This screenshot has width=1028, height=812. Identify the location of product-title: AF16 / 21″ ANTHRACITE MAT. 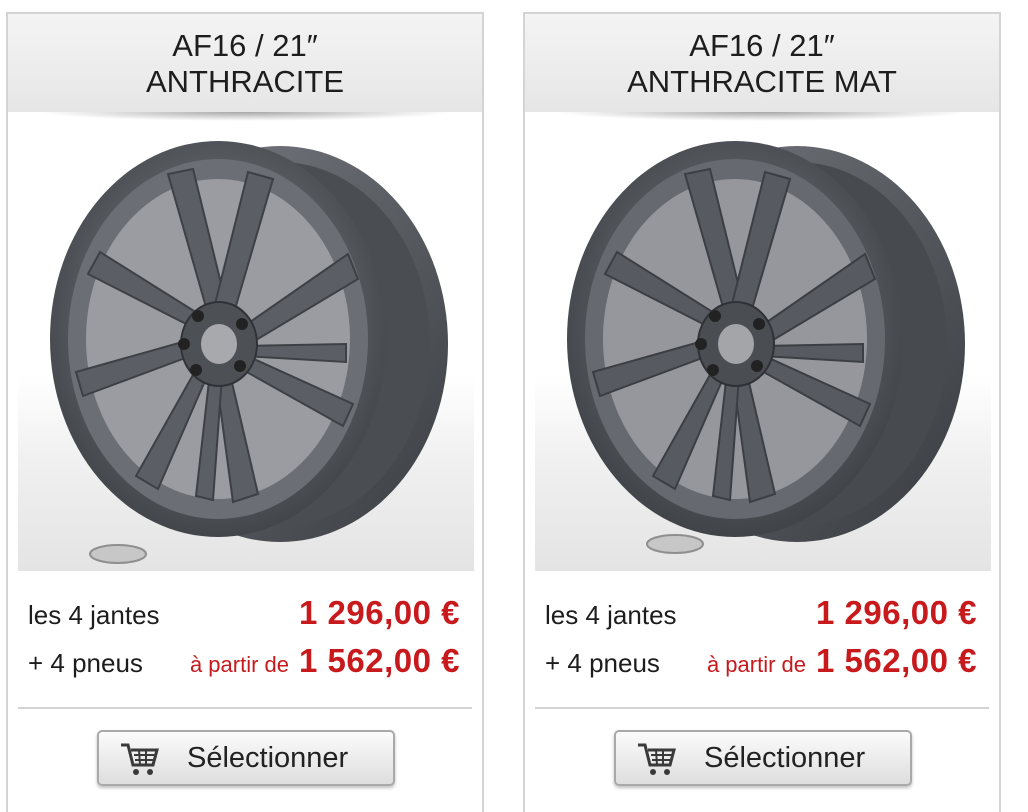
(762, 67).